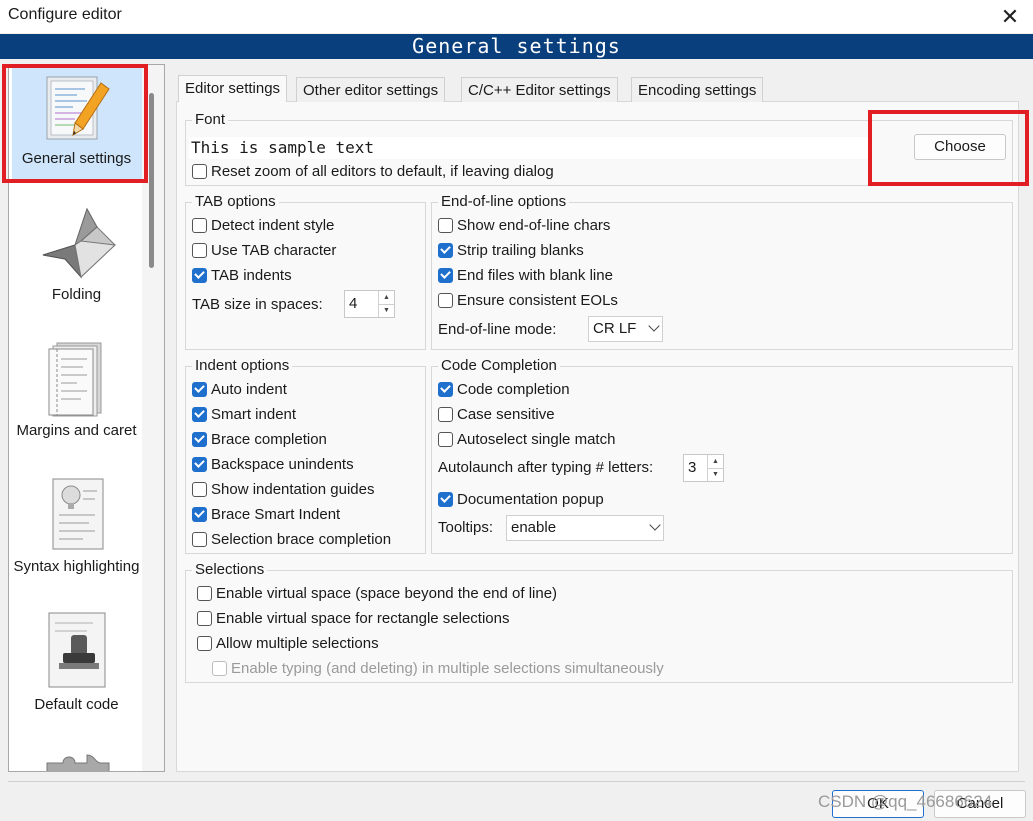 This screenshot has height=821, width=1033. I want to click on autolaunch-value: 3, so click(695, 468).